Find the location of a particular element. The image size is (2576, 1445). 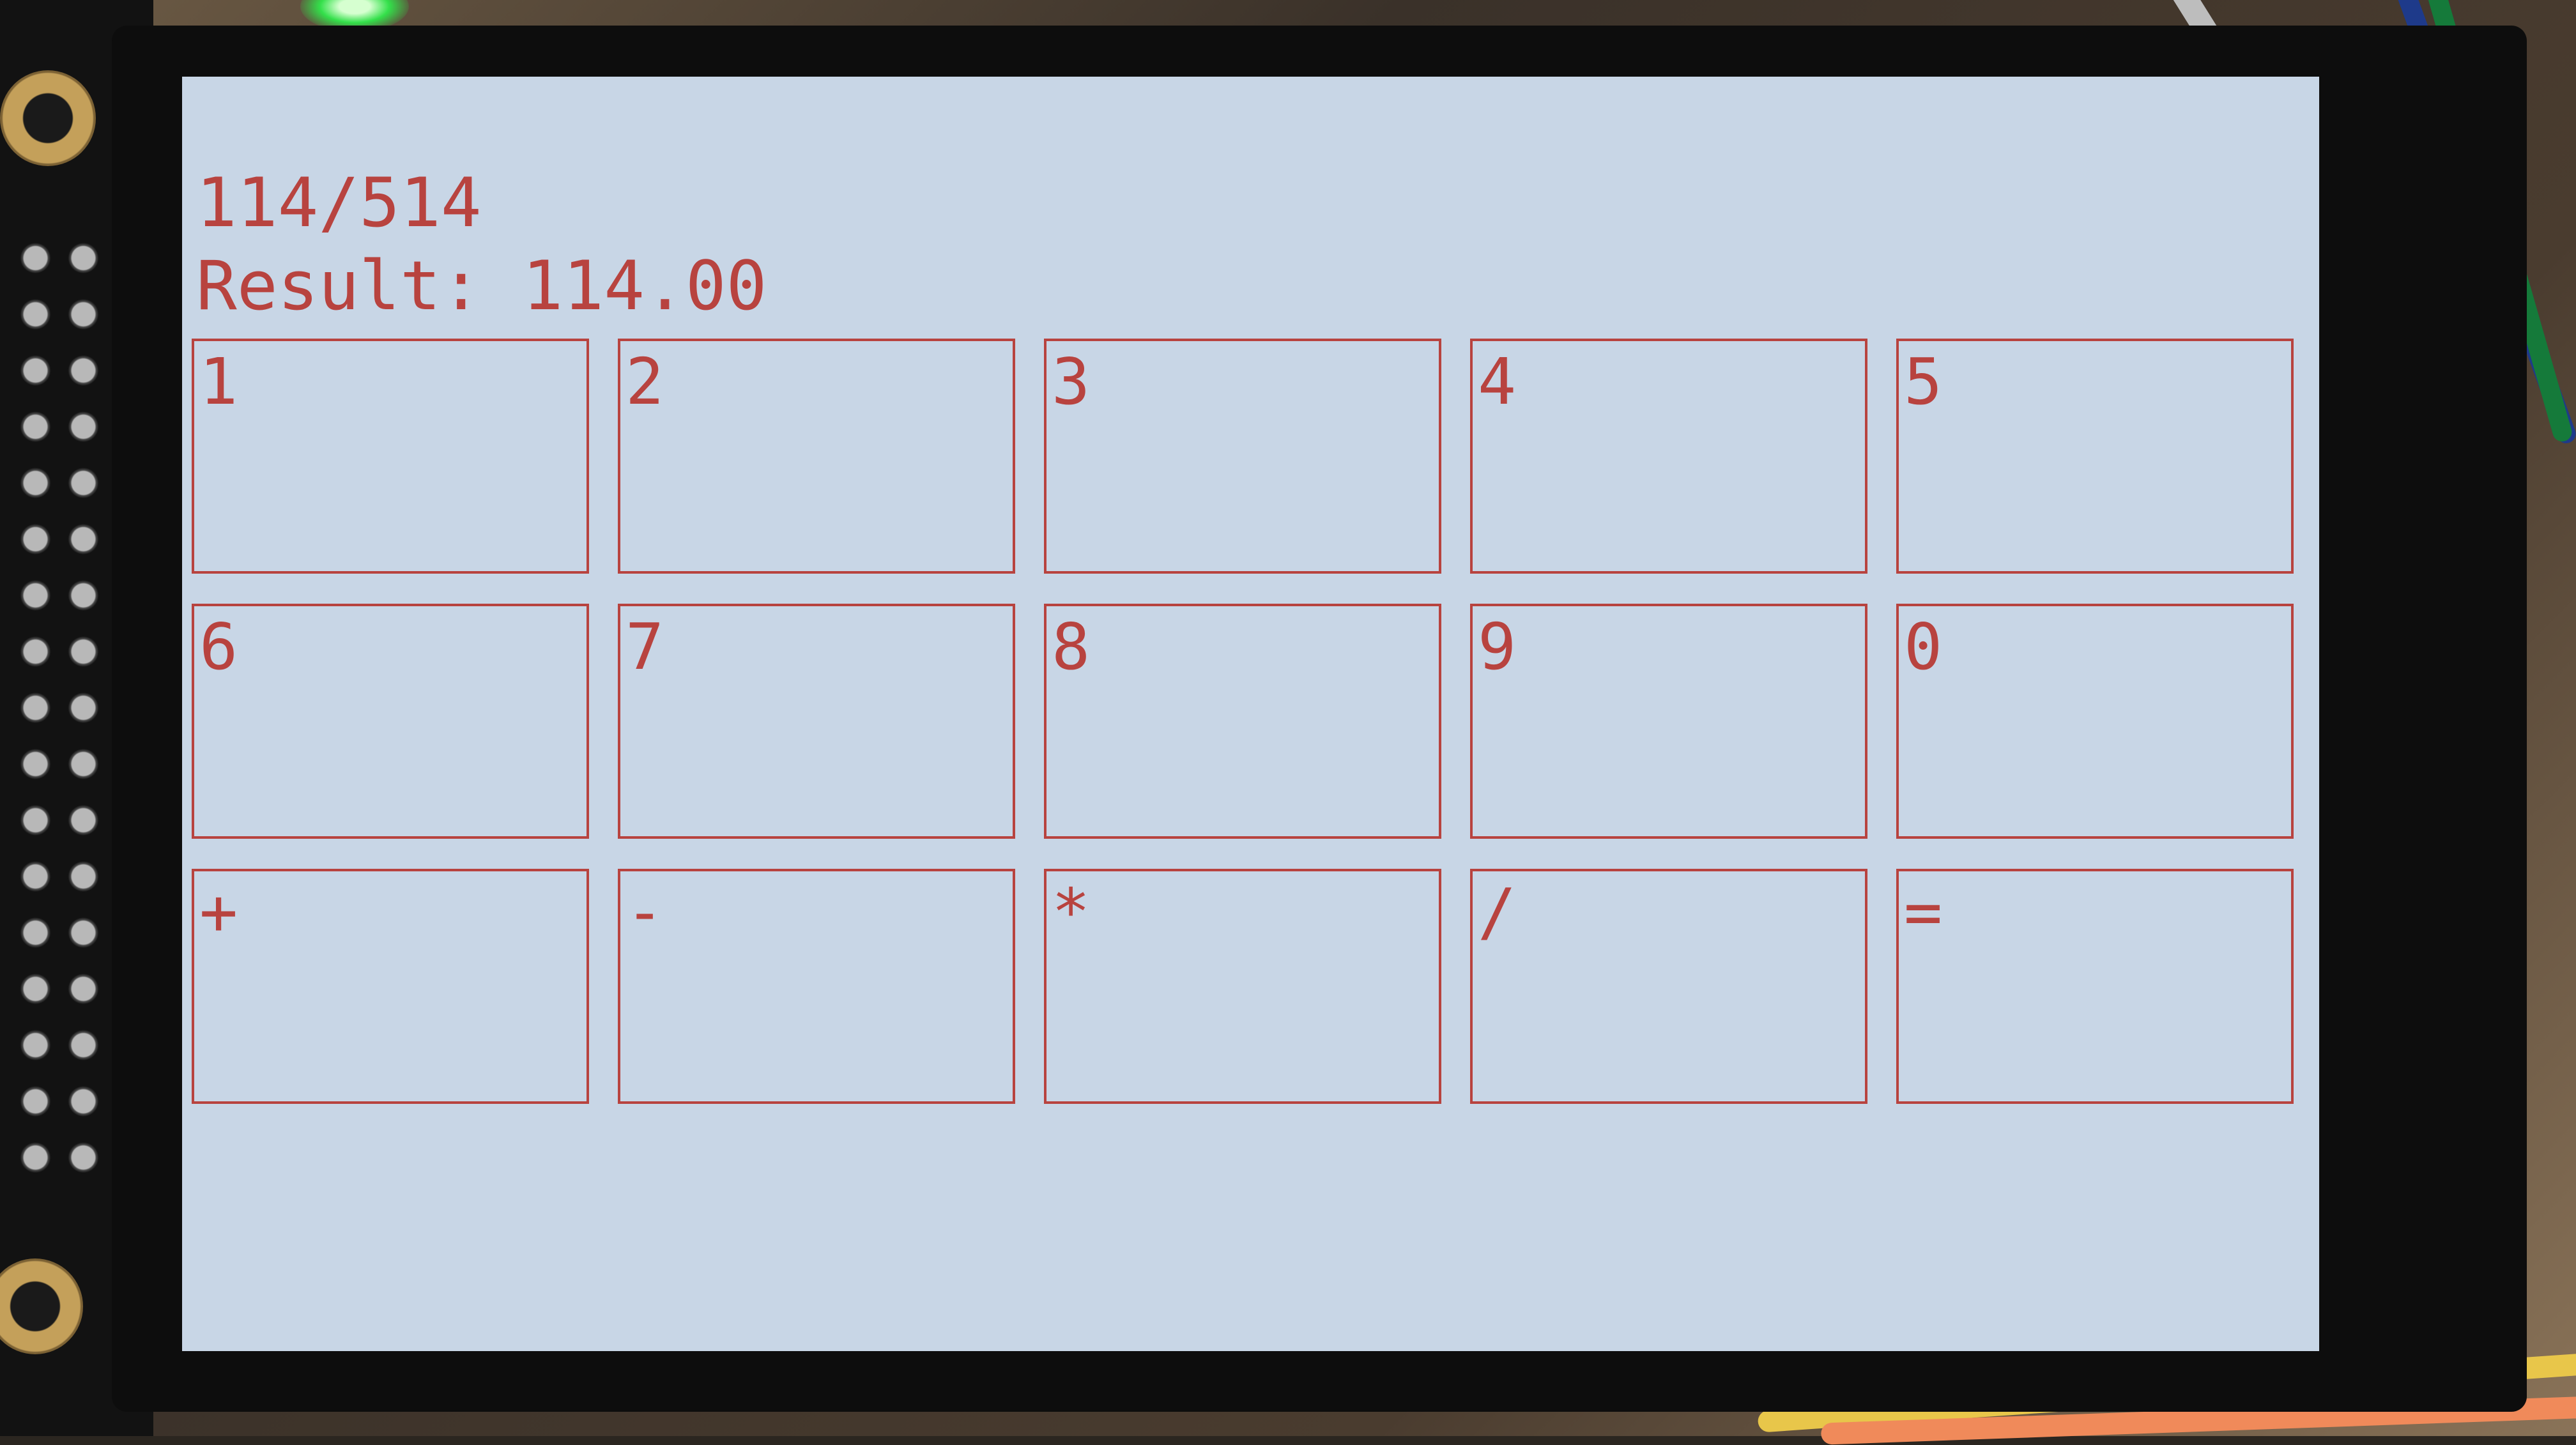

key-4: 4 is located at coordinates (1668, 456).